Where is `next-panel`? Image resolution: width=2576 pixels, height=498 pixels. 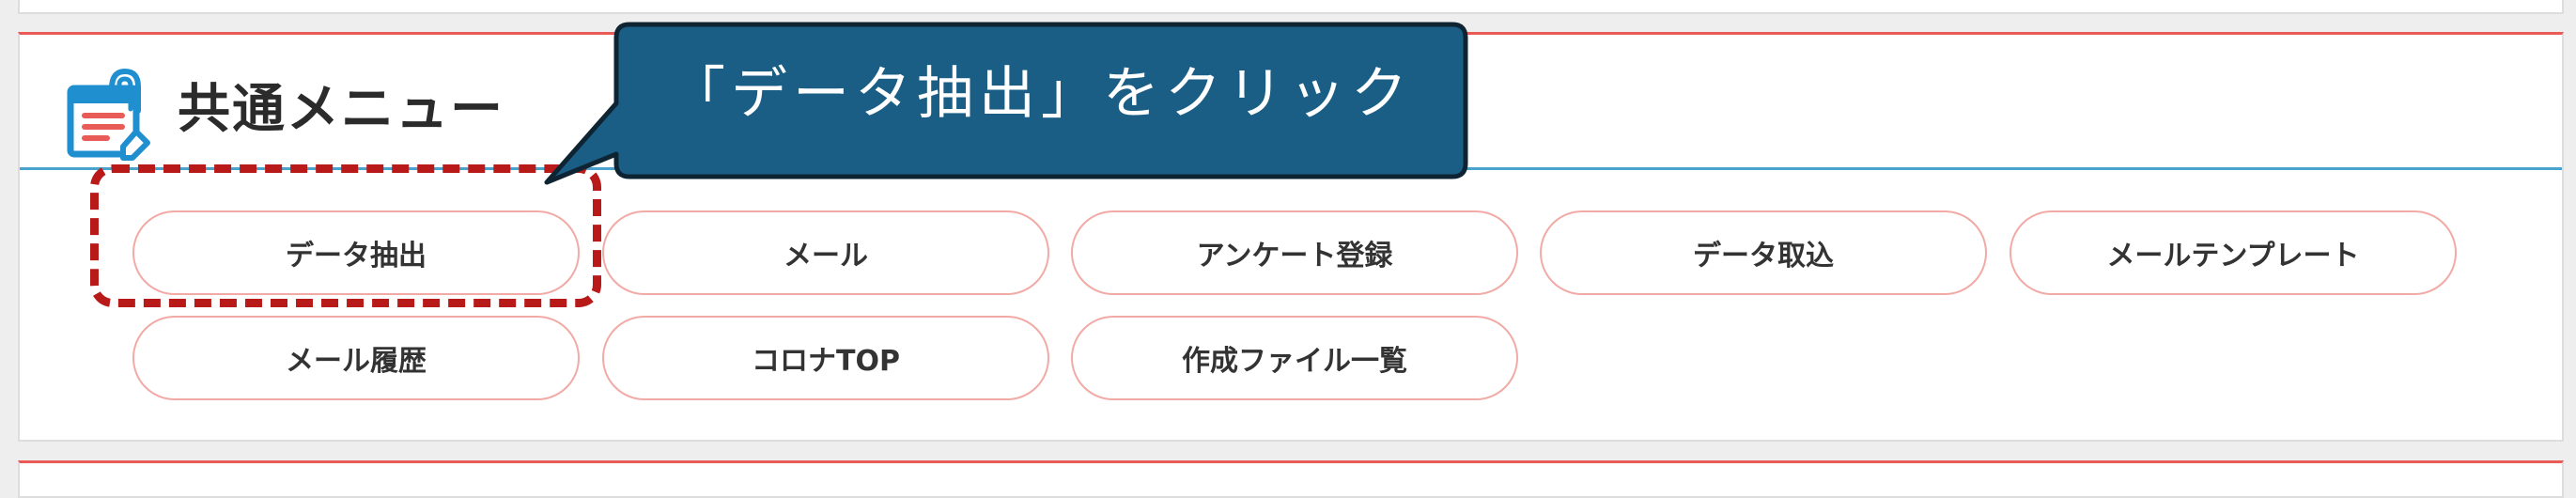 next-panel is located at coordinates (1291, 479).